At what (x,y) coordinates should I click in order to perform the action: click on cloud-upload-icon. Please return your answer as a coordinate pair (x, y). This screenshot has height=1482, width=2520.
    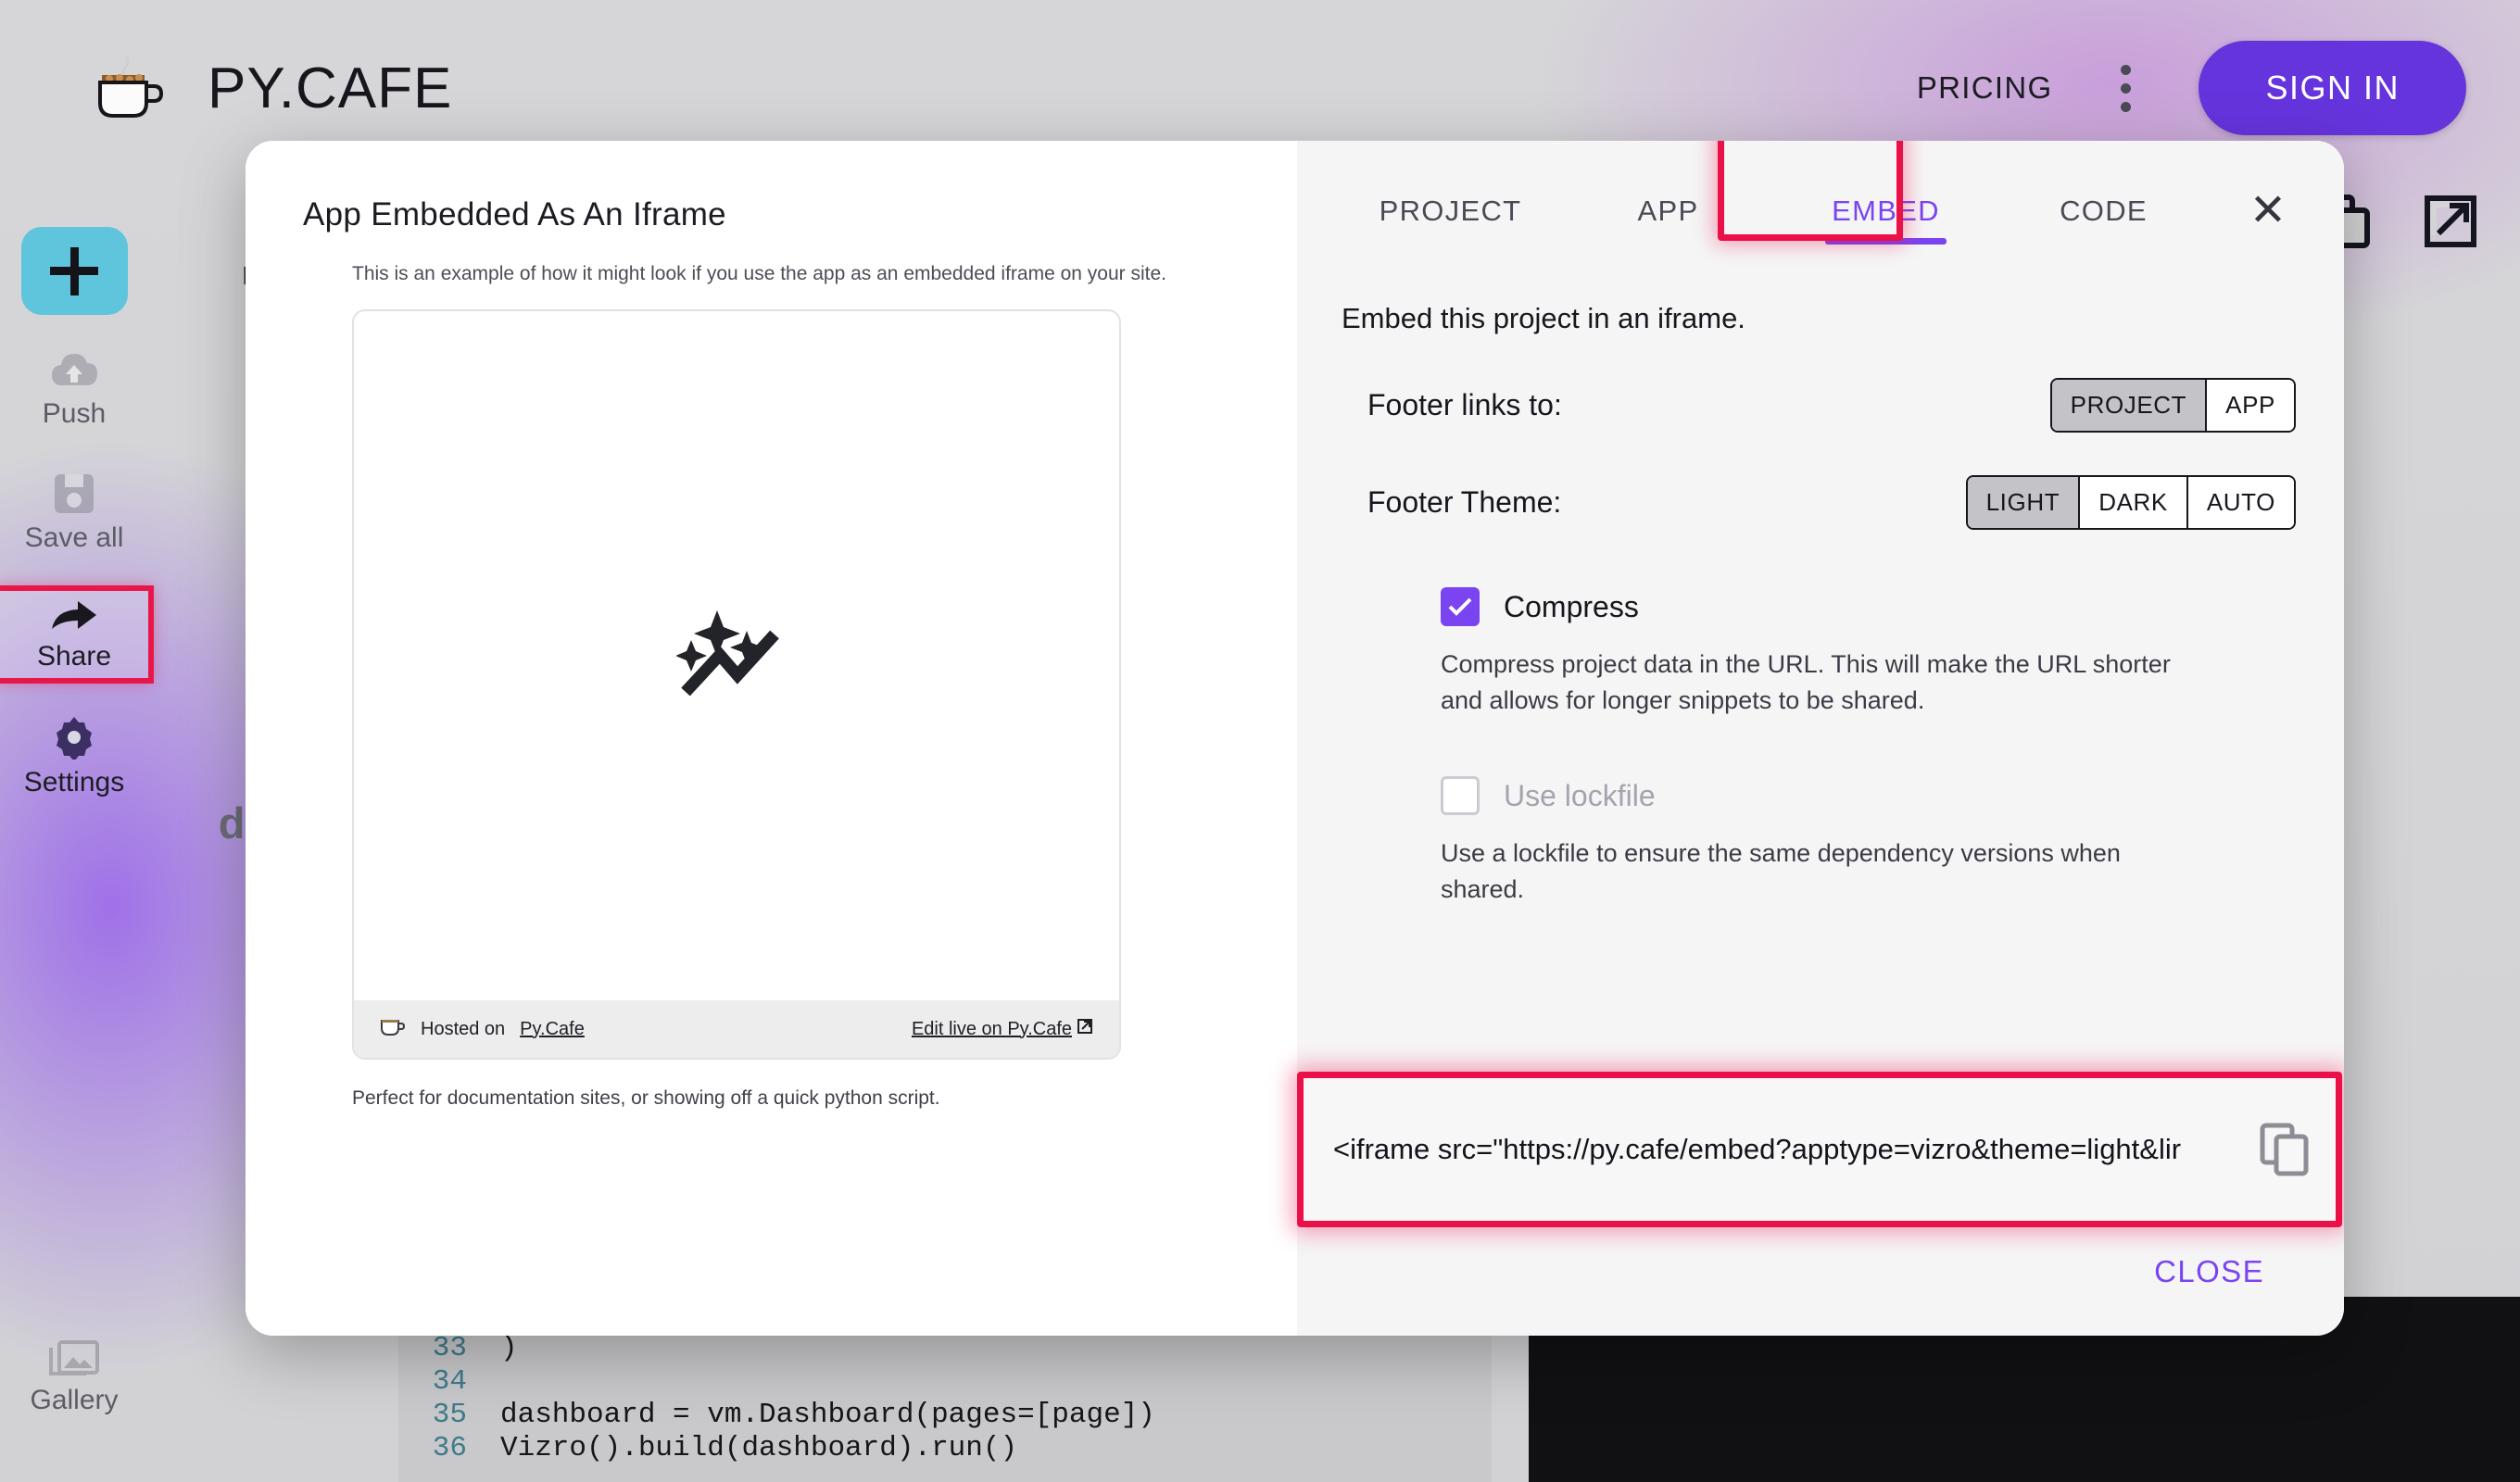
    Looking at the image, I should click on (74, 369).